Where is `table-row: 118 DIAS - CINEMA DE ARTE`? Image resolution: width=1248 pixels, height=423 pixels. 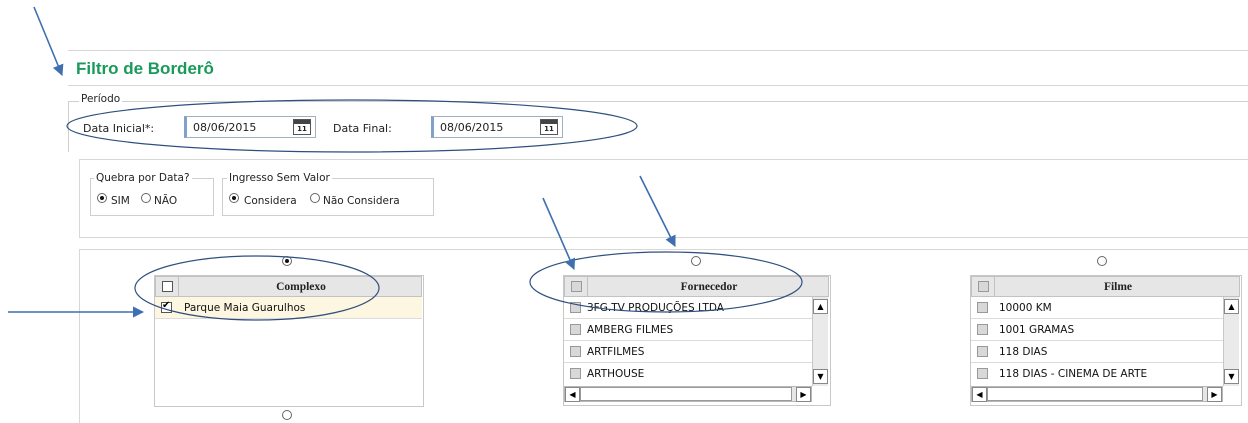
table-row: 118 DIAS - CINEMA DE ARTE is located at coordinates (1097, 374).